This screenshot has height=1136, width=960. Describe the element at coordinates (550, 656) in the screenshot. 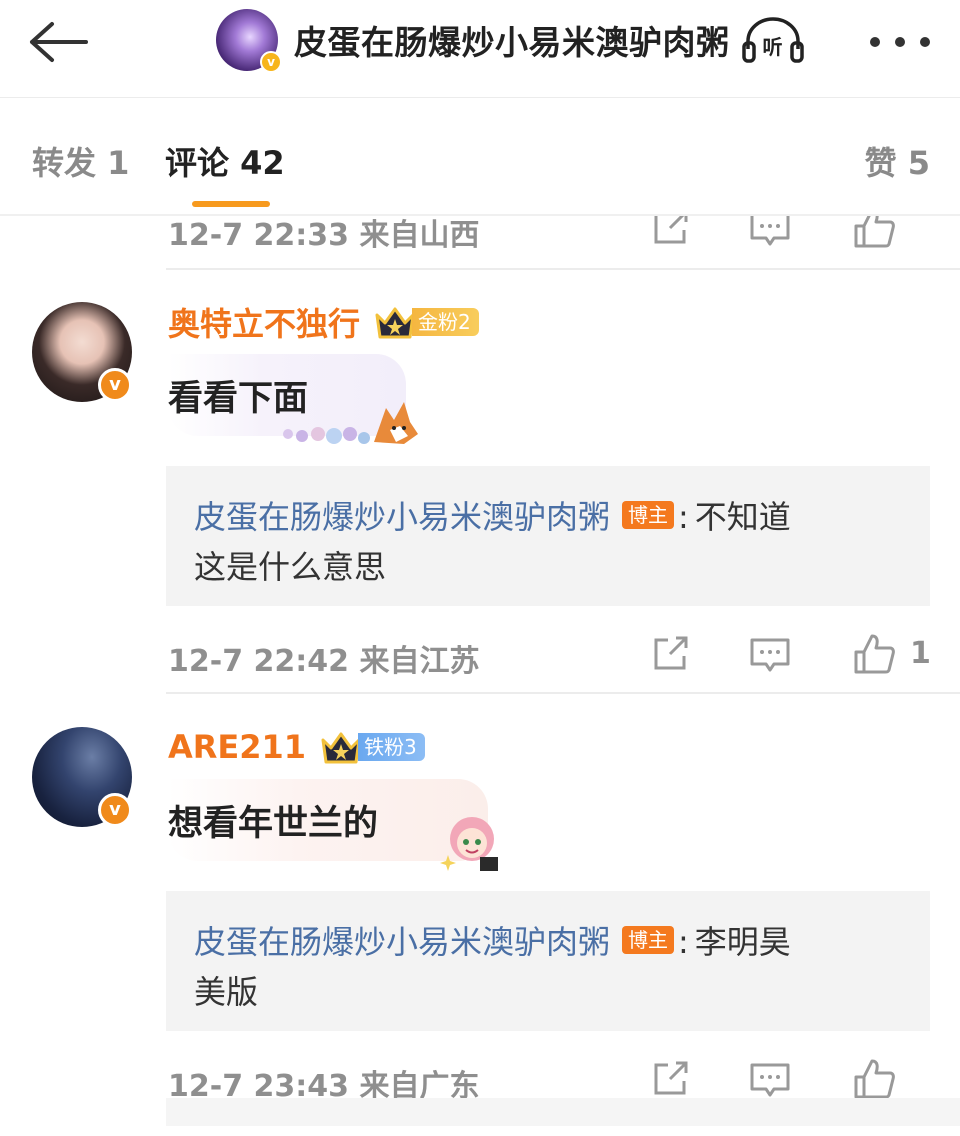

I see `comment-meta: 12-7 22:42 来自江苏 1` at that location.